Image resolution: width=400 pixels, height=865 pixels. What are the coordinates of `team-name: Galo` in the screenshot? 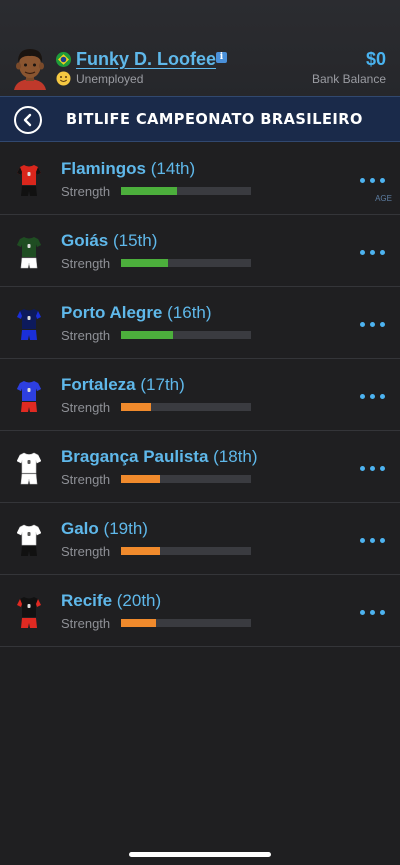 It's located at (80, 528).